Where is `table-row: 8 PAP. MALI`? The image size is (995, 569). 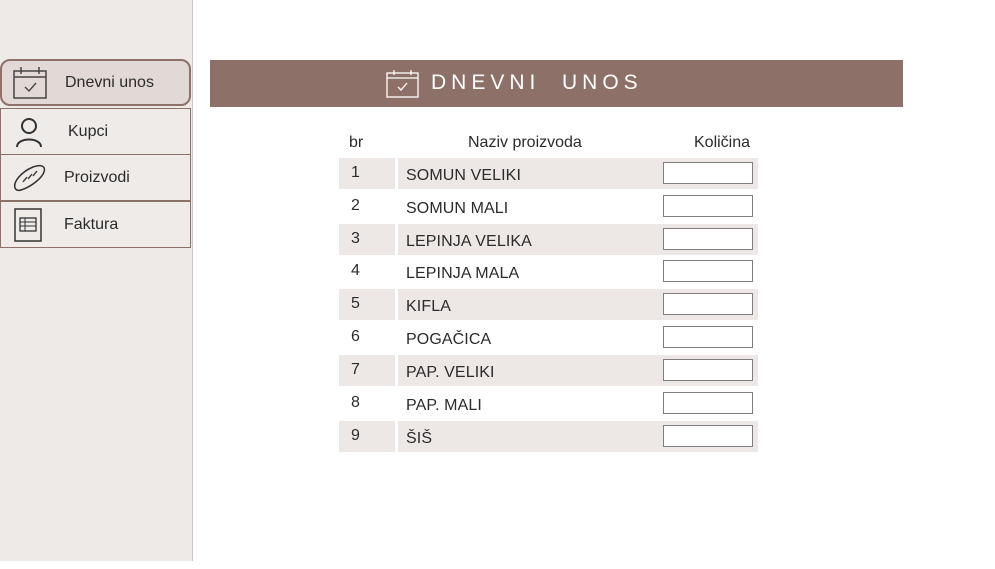 table-row: 8 PAP. MALI is located at coordinates (548, 403).